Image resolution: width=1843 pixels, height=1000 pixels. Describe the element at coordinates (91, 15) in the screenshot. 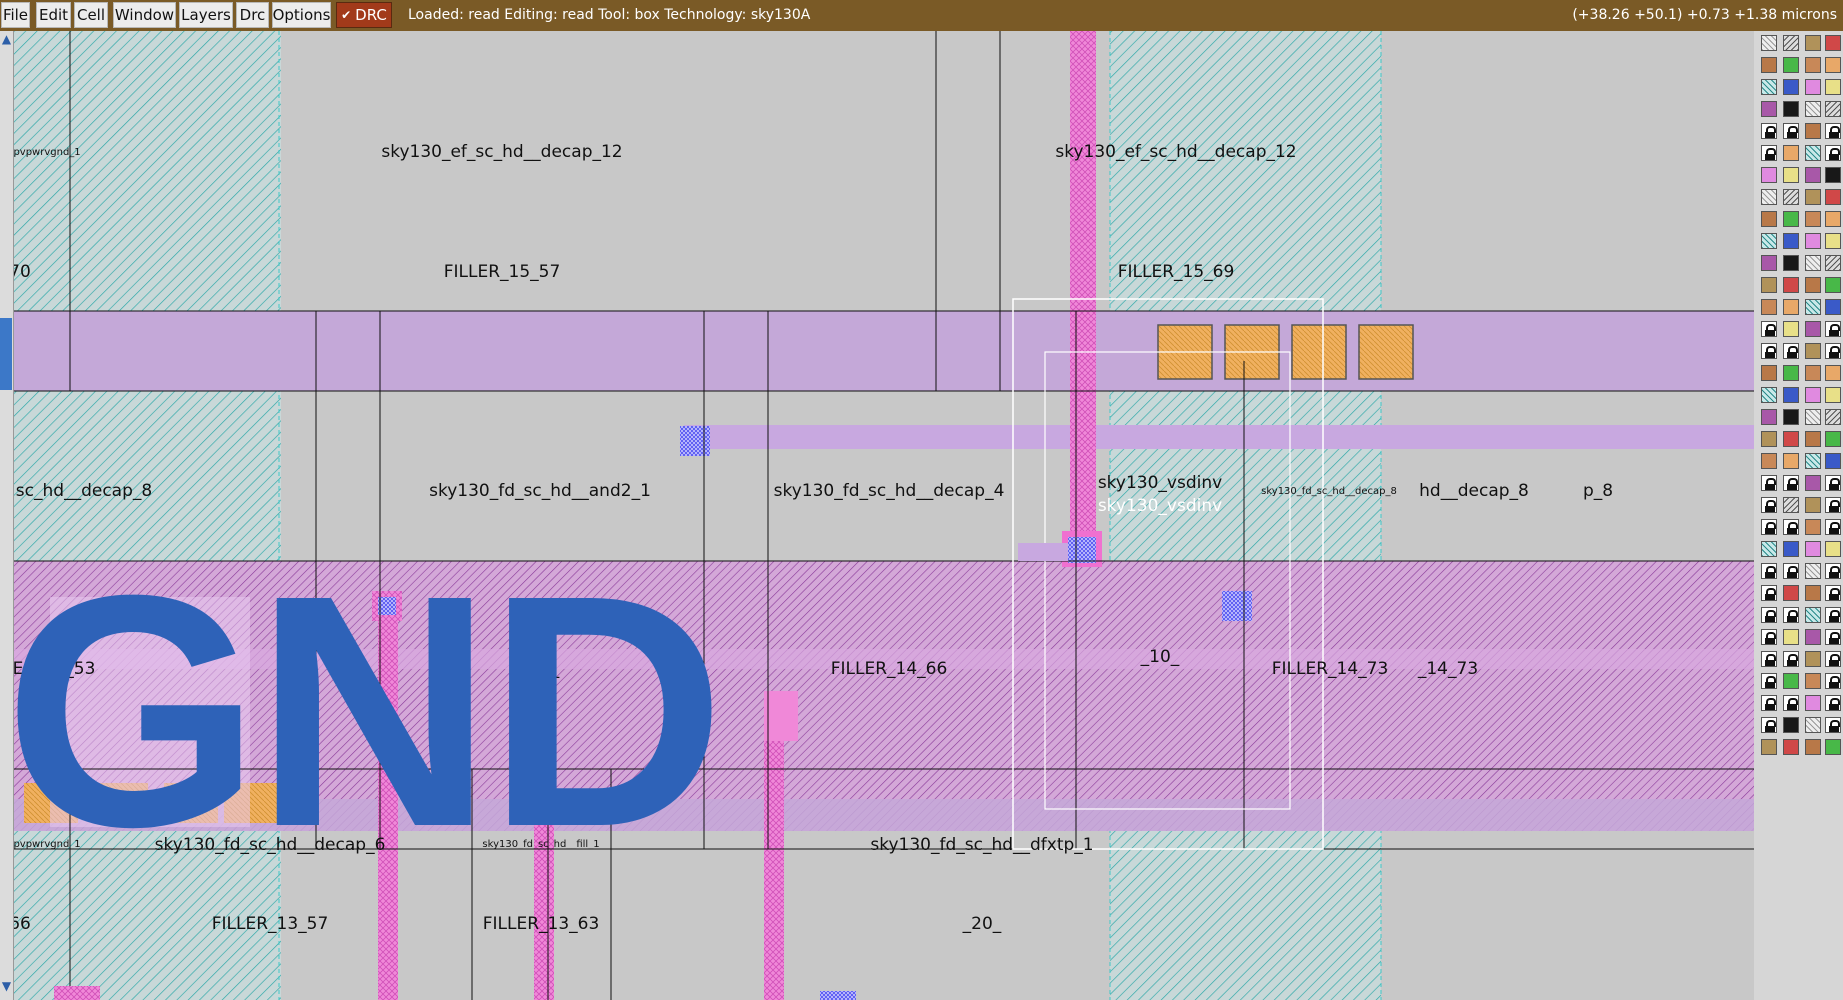

I see `menu-cell: Cell` at that location.